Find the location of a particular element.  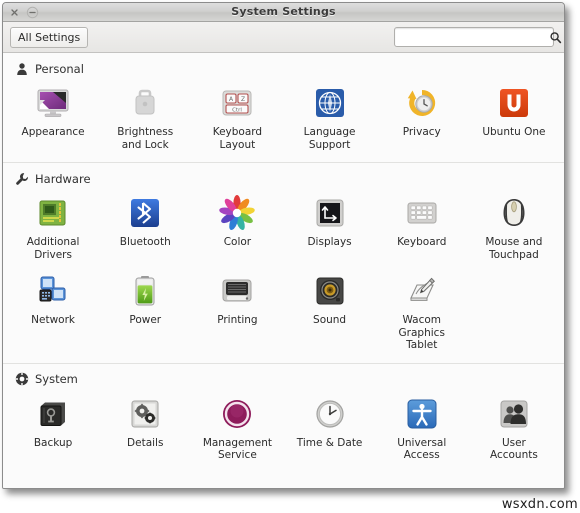

mouse-icon is located at coordinates (514, 213).